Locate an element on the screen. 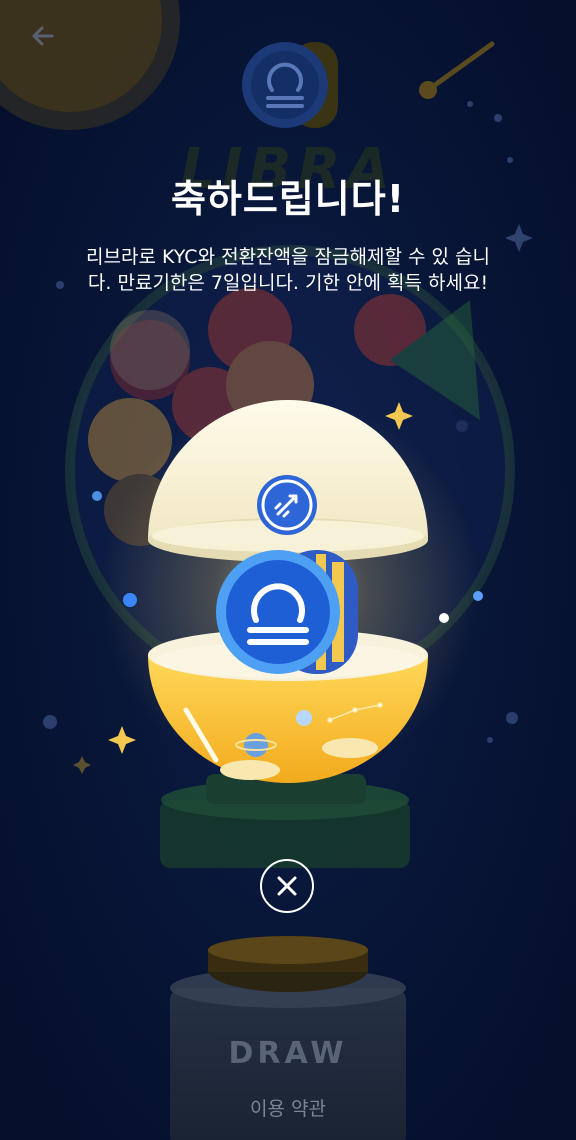  libra-coin-icon is located at coordinates (290, 85).